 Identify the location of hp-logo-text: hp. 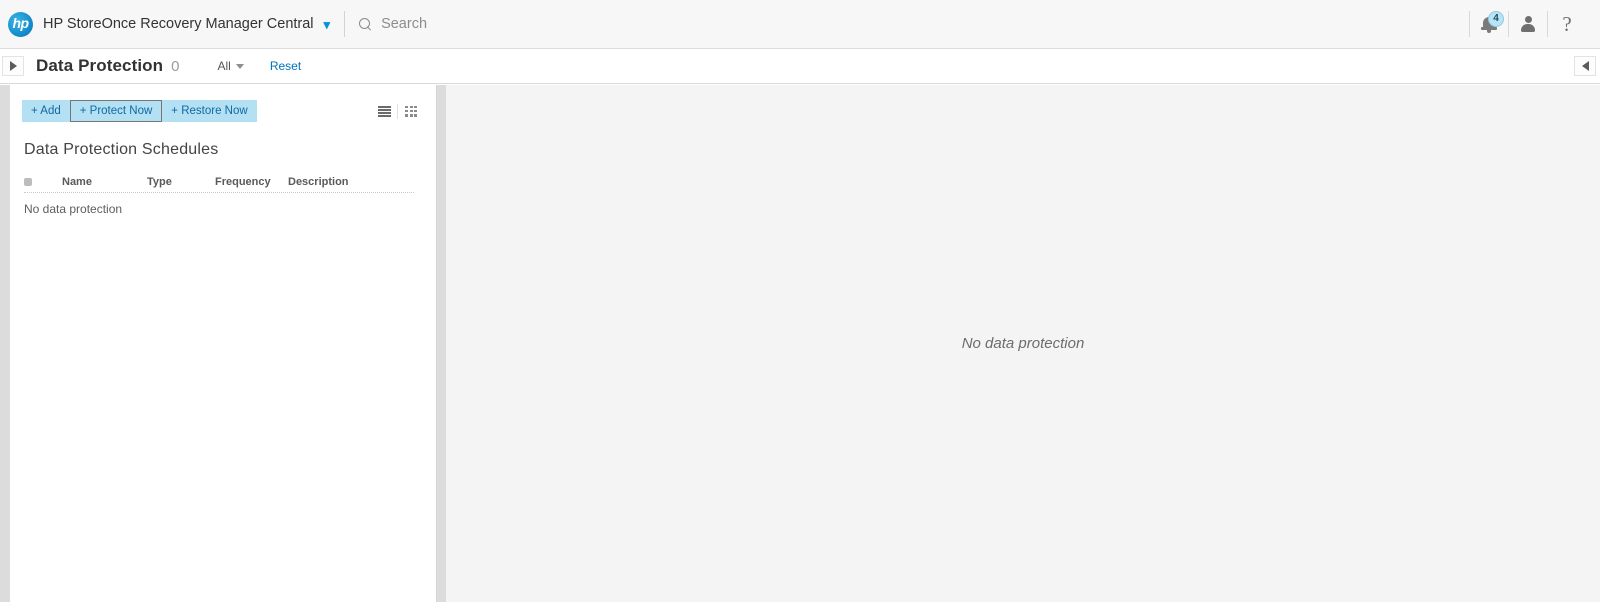
(20, 23).